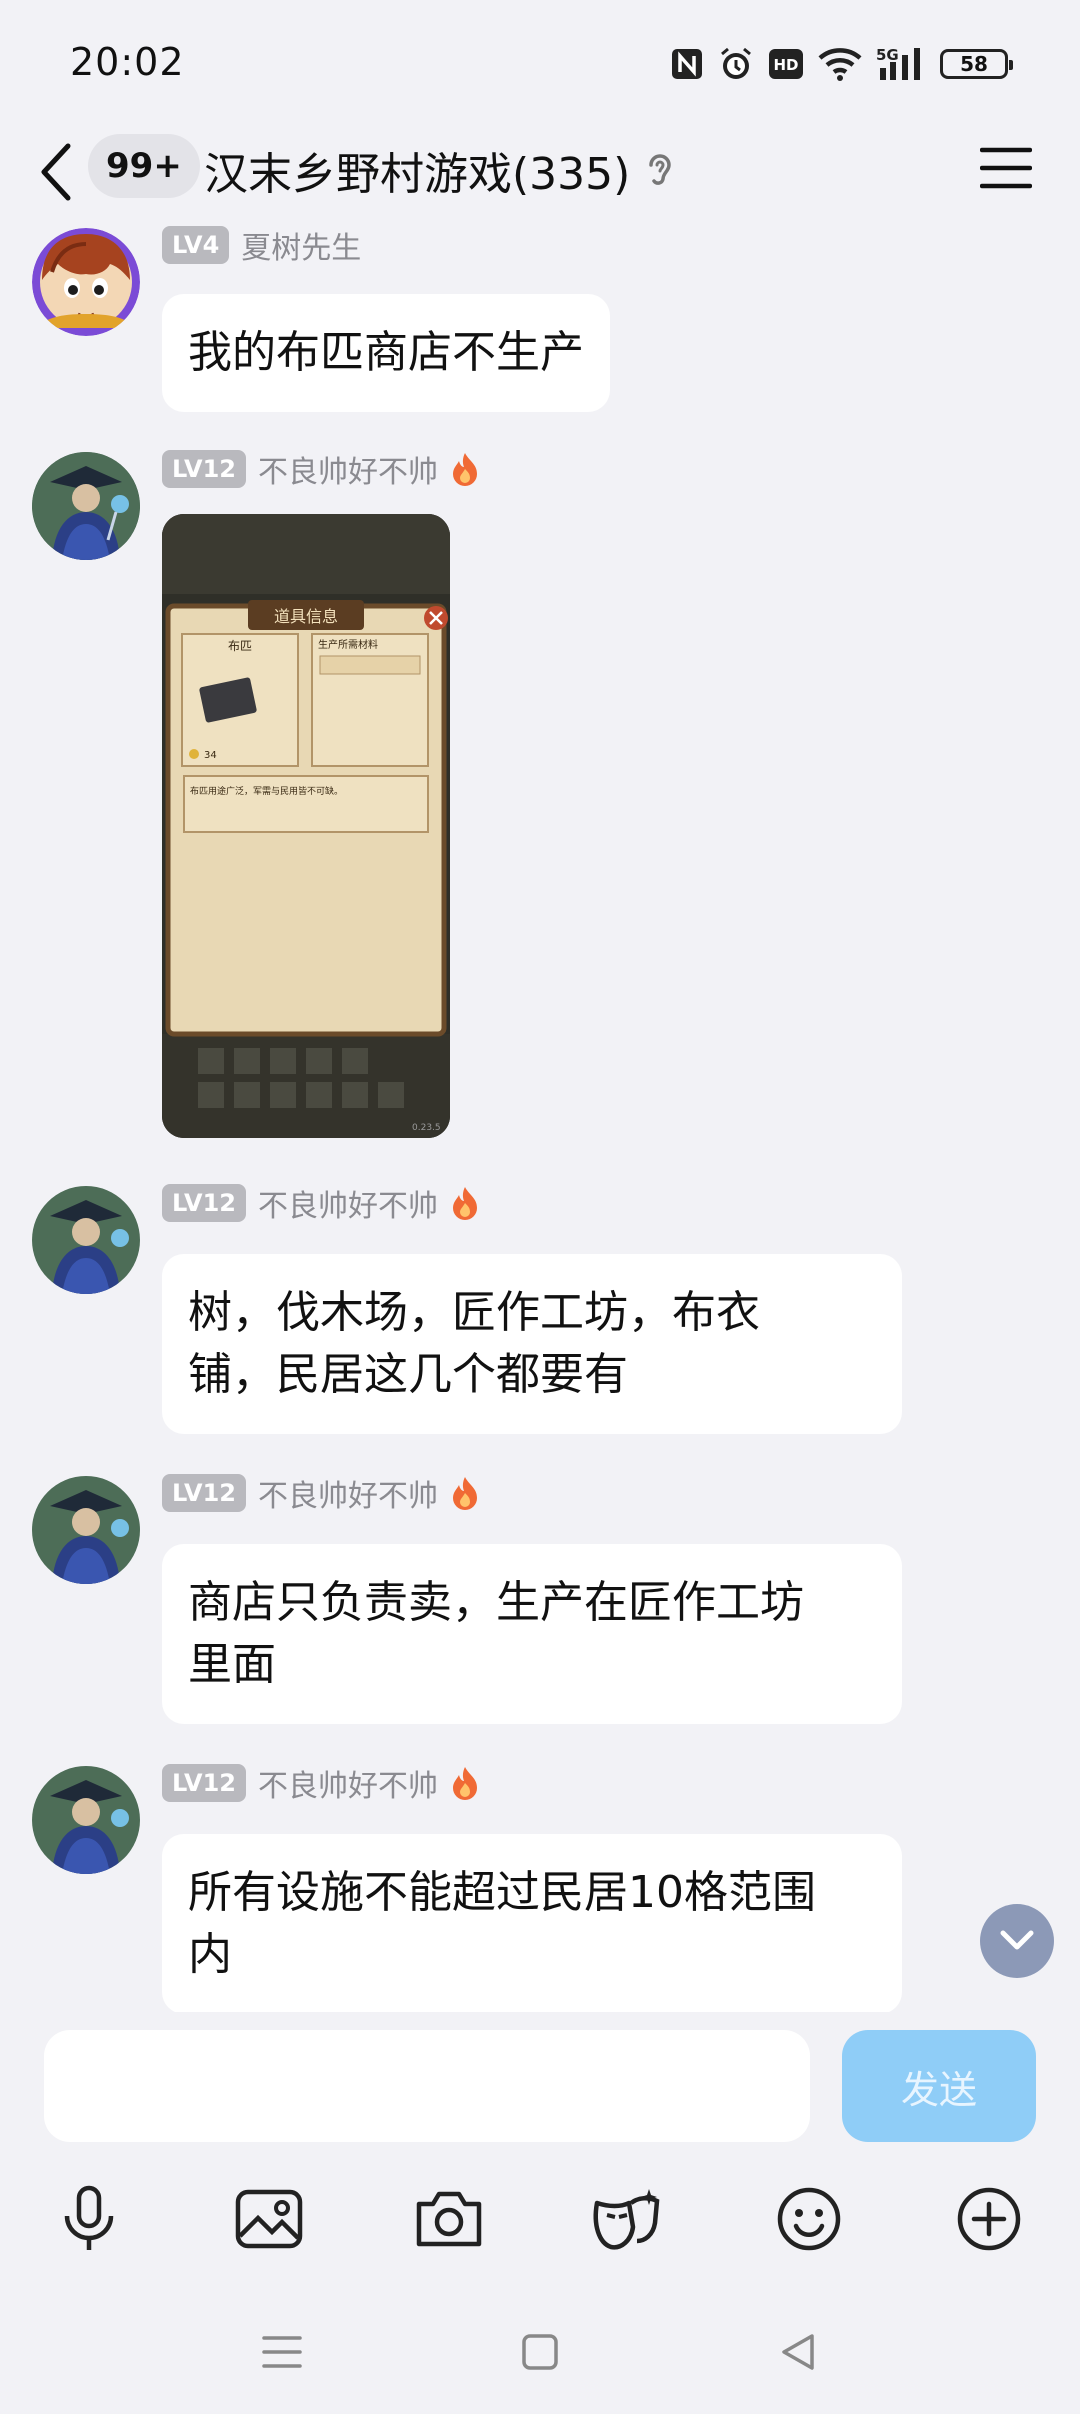 This screenshot has width=1080, height=2414. Describe the element at coordinates (426, 1128) in the screenshot. I see `svg-text: 0.23.5` at that location.